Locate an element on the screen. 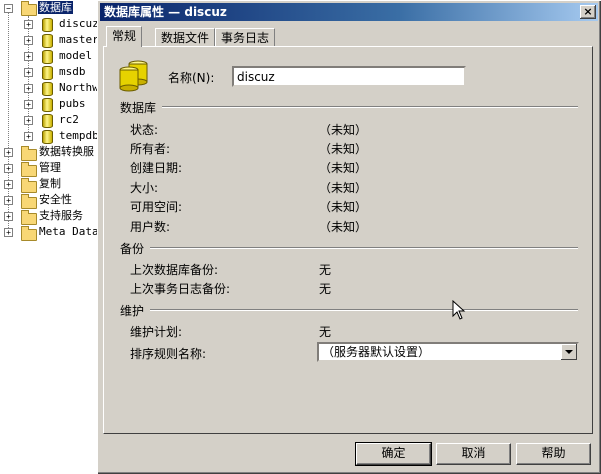 The height and width of the screenshot is (474, 601). last-log-backup-label: 上次事务日志备份: is located at coordinates (180, 289).